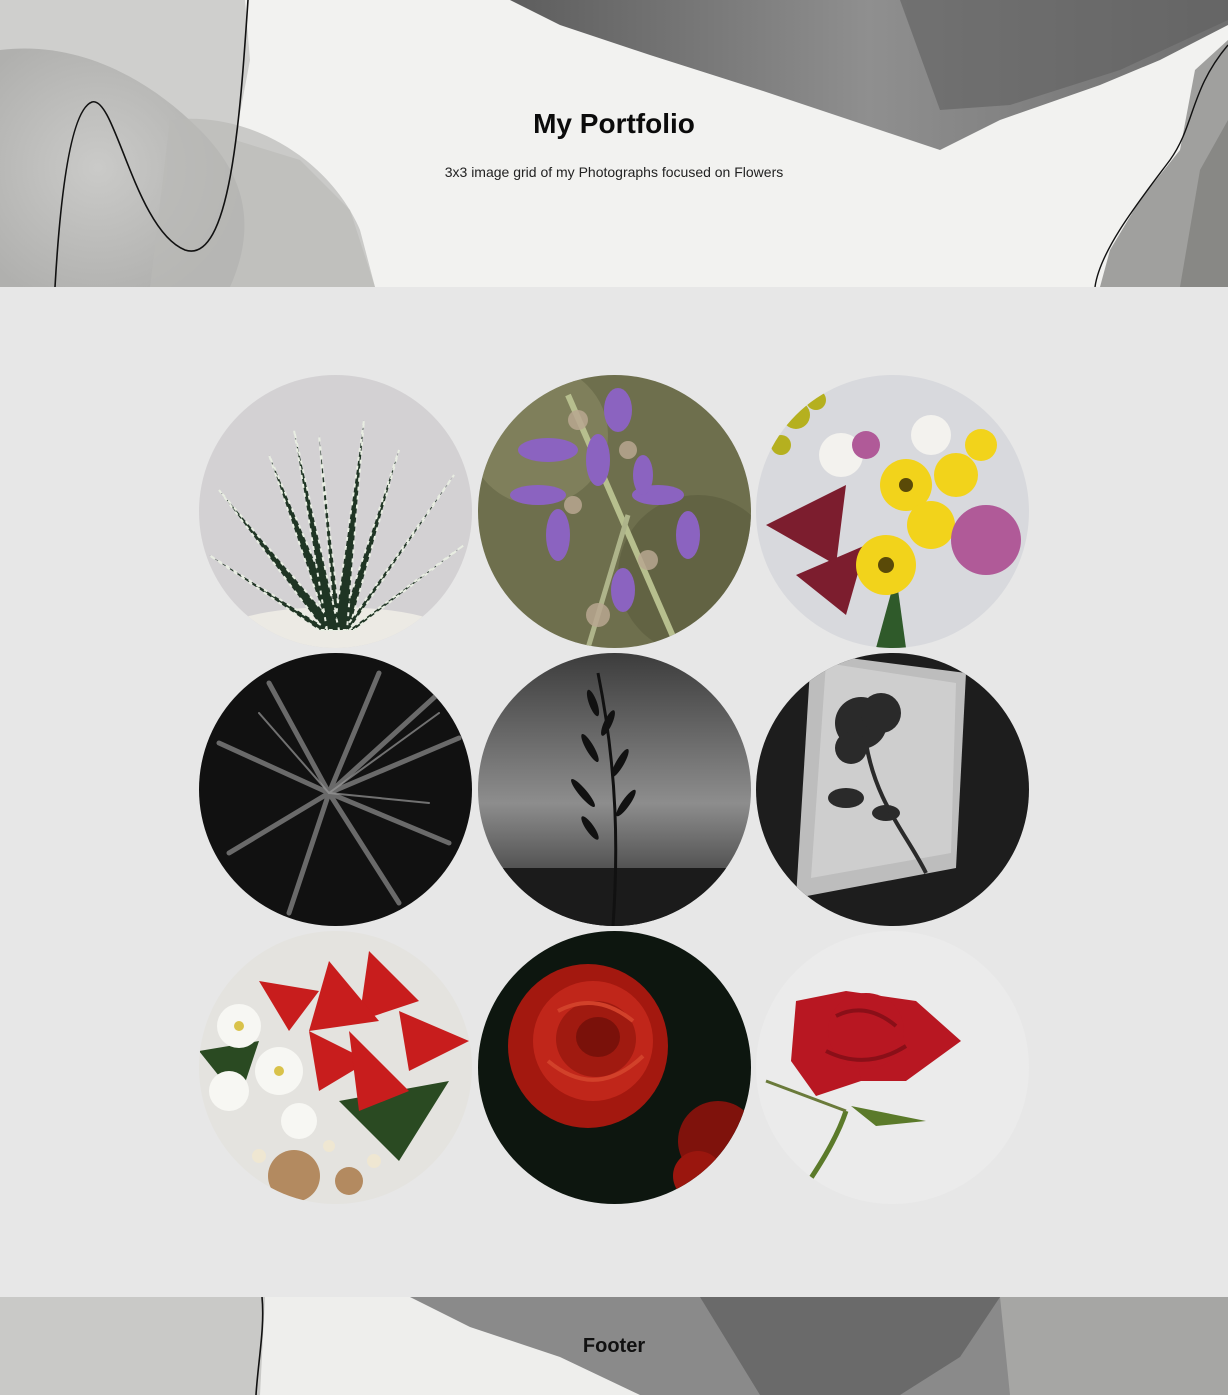  I want to click on photo-zebra-succulent, so click(335, 511).